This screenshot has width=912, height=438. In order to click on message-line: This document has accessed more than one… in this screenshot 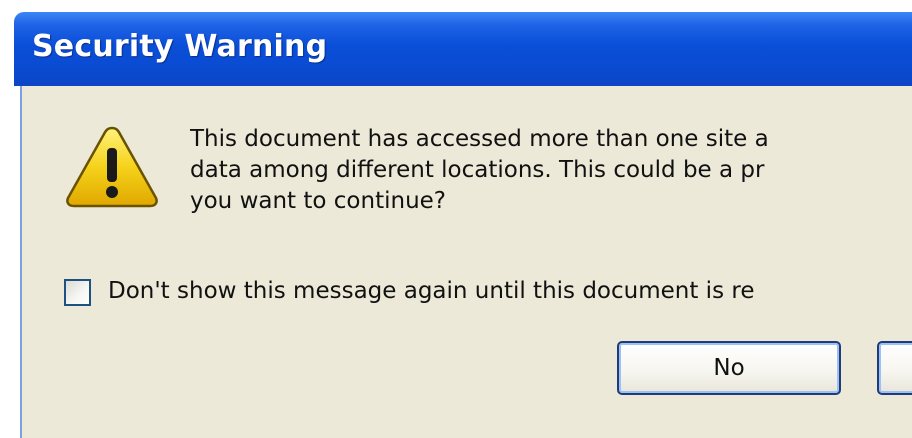, I will do `click(479, 139)`.